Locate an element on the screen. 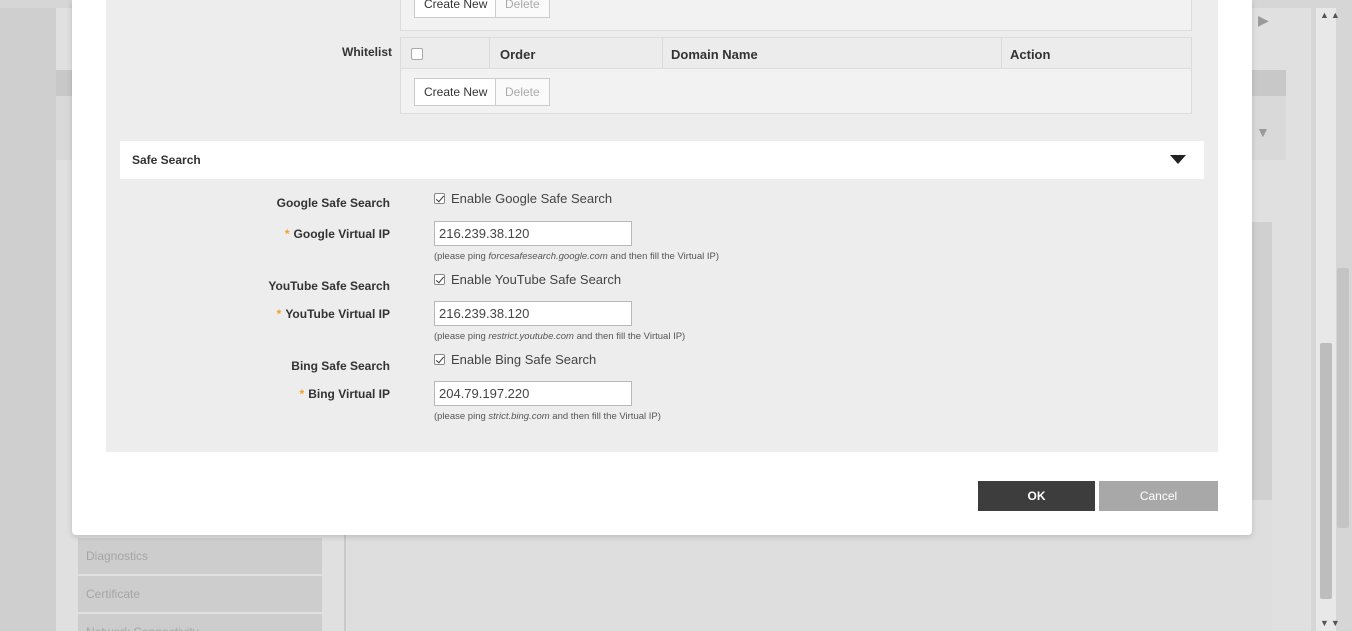  scrollbar-thumb is located at coordinates (1326, 471).